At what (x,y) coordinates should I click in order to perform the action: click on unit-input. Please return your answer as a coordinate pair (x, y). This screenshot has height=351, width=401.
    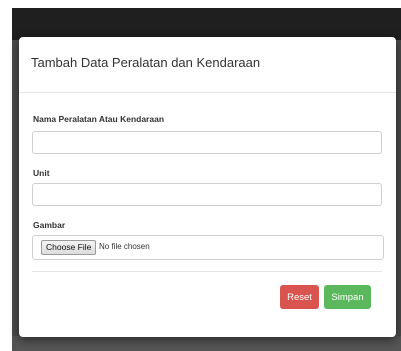
    Looking at the image, I should click on (207, 194).